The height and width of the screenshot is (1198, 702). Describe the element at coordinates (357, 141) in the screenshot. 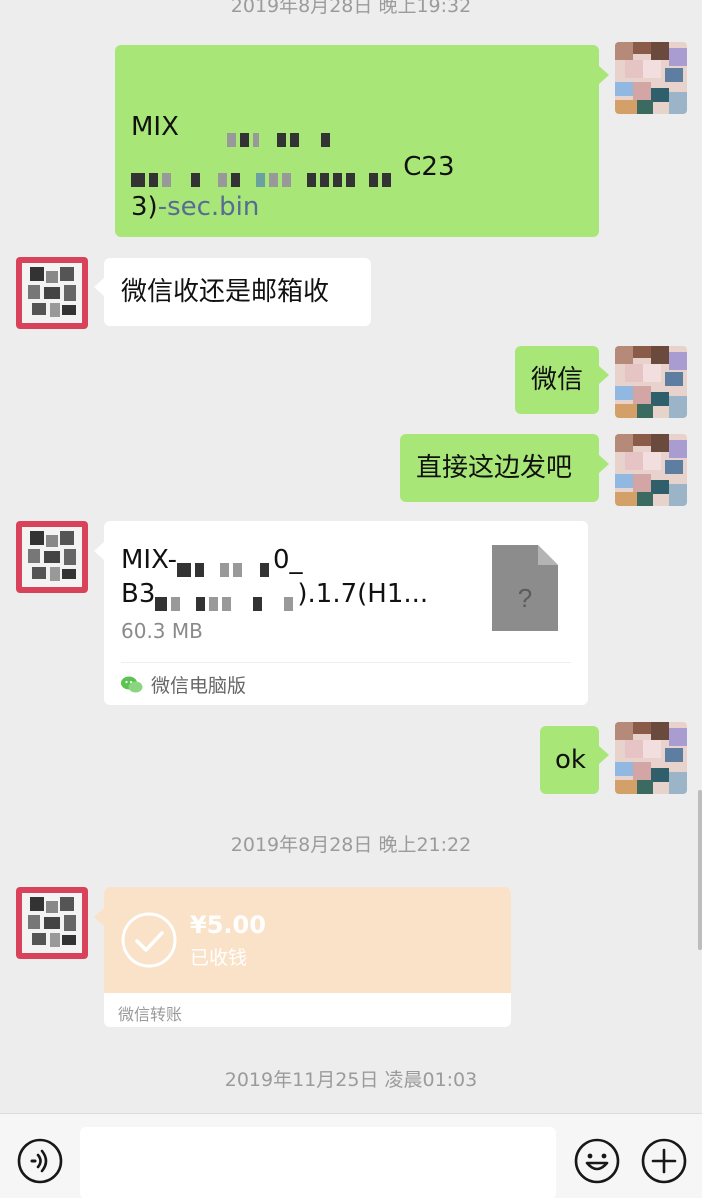

I see `message-bubble-outgoing-filename: MIX C23 3)-sec.bin` at that location.